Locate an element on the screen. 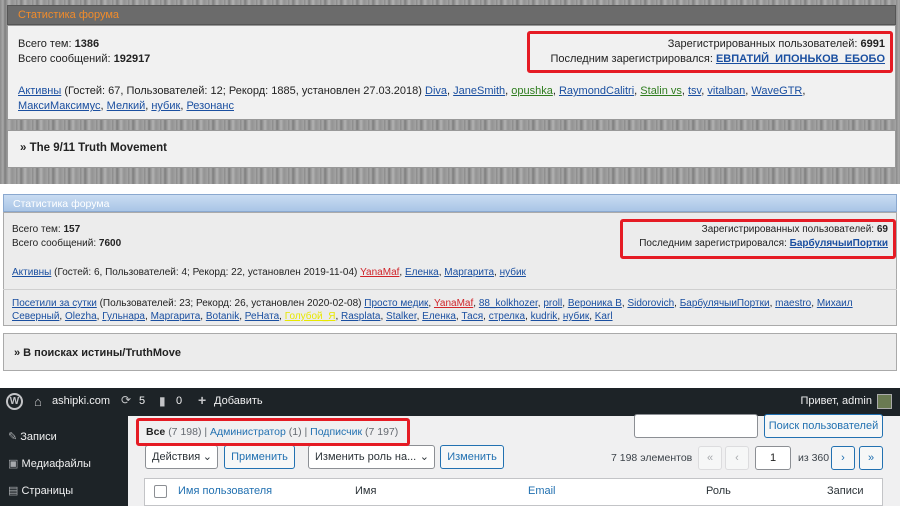 This screenshot has height=506, width=900. forum1-next-forum-title: » The 9/11 Truth Movement is located at coordinates (93, 148).